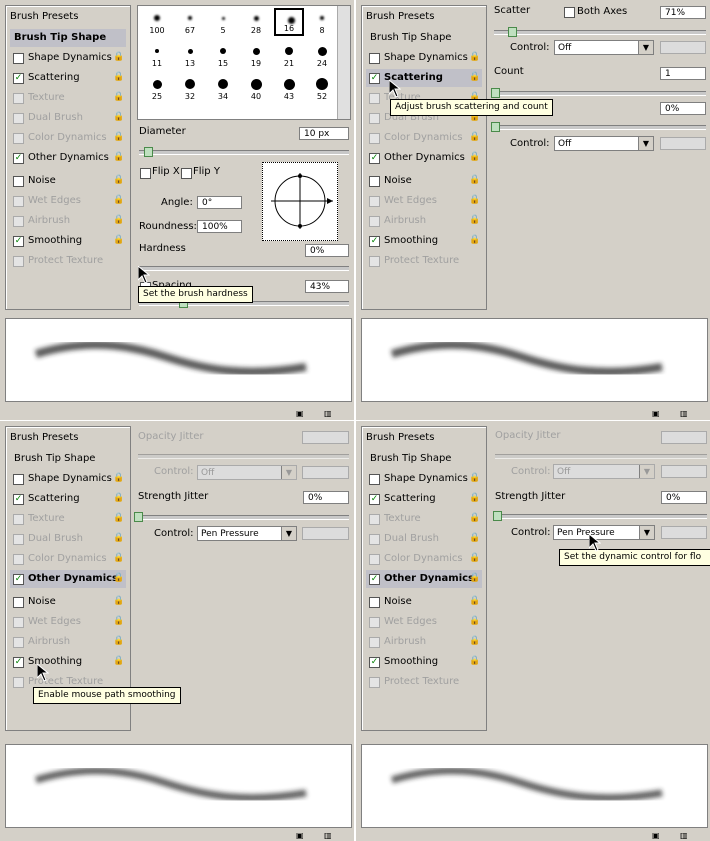 The width and height of the screenshot is (710, 841). Describe the element at coordinates (322, 55) in the screenshot. I see `brush-preset-cell: 24` at that location.